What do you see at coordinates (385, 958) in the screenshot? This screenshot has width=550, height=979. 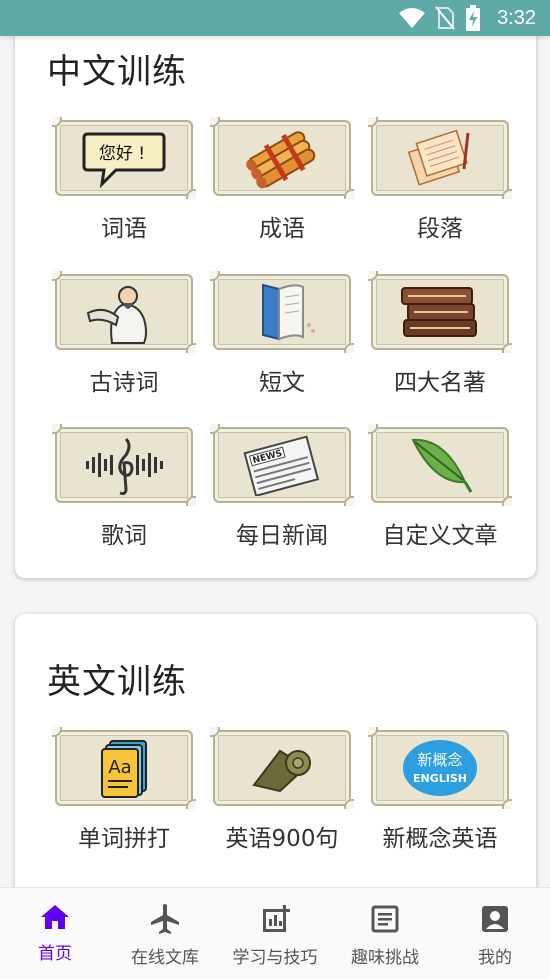 I see `nav-label: 趣味挑战` at bounding box center [385, 958].